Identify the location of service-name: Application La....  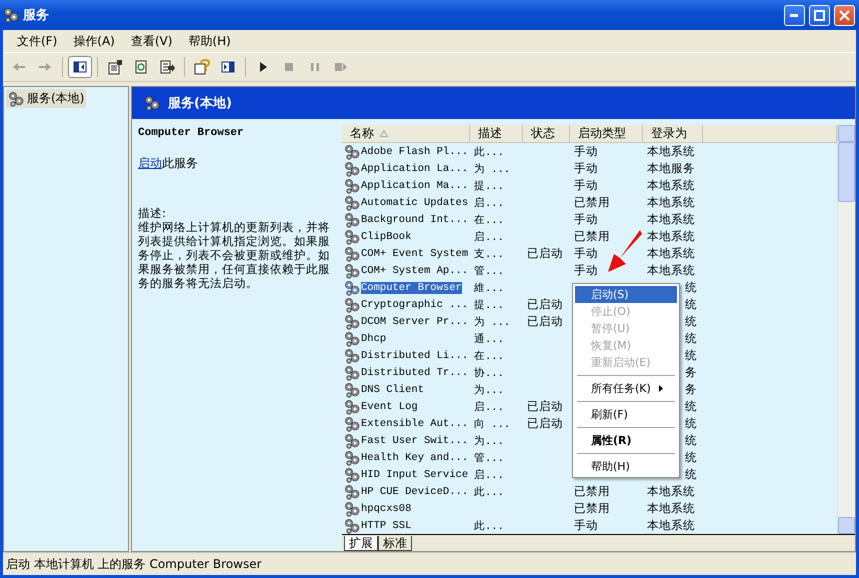
(414, 168).